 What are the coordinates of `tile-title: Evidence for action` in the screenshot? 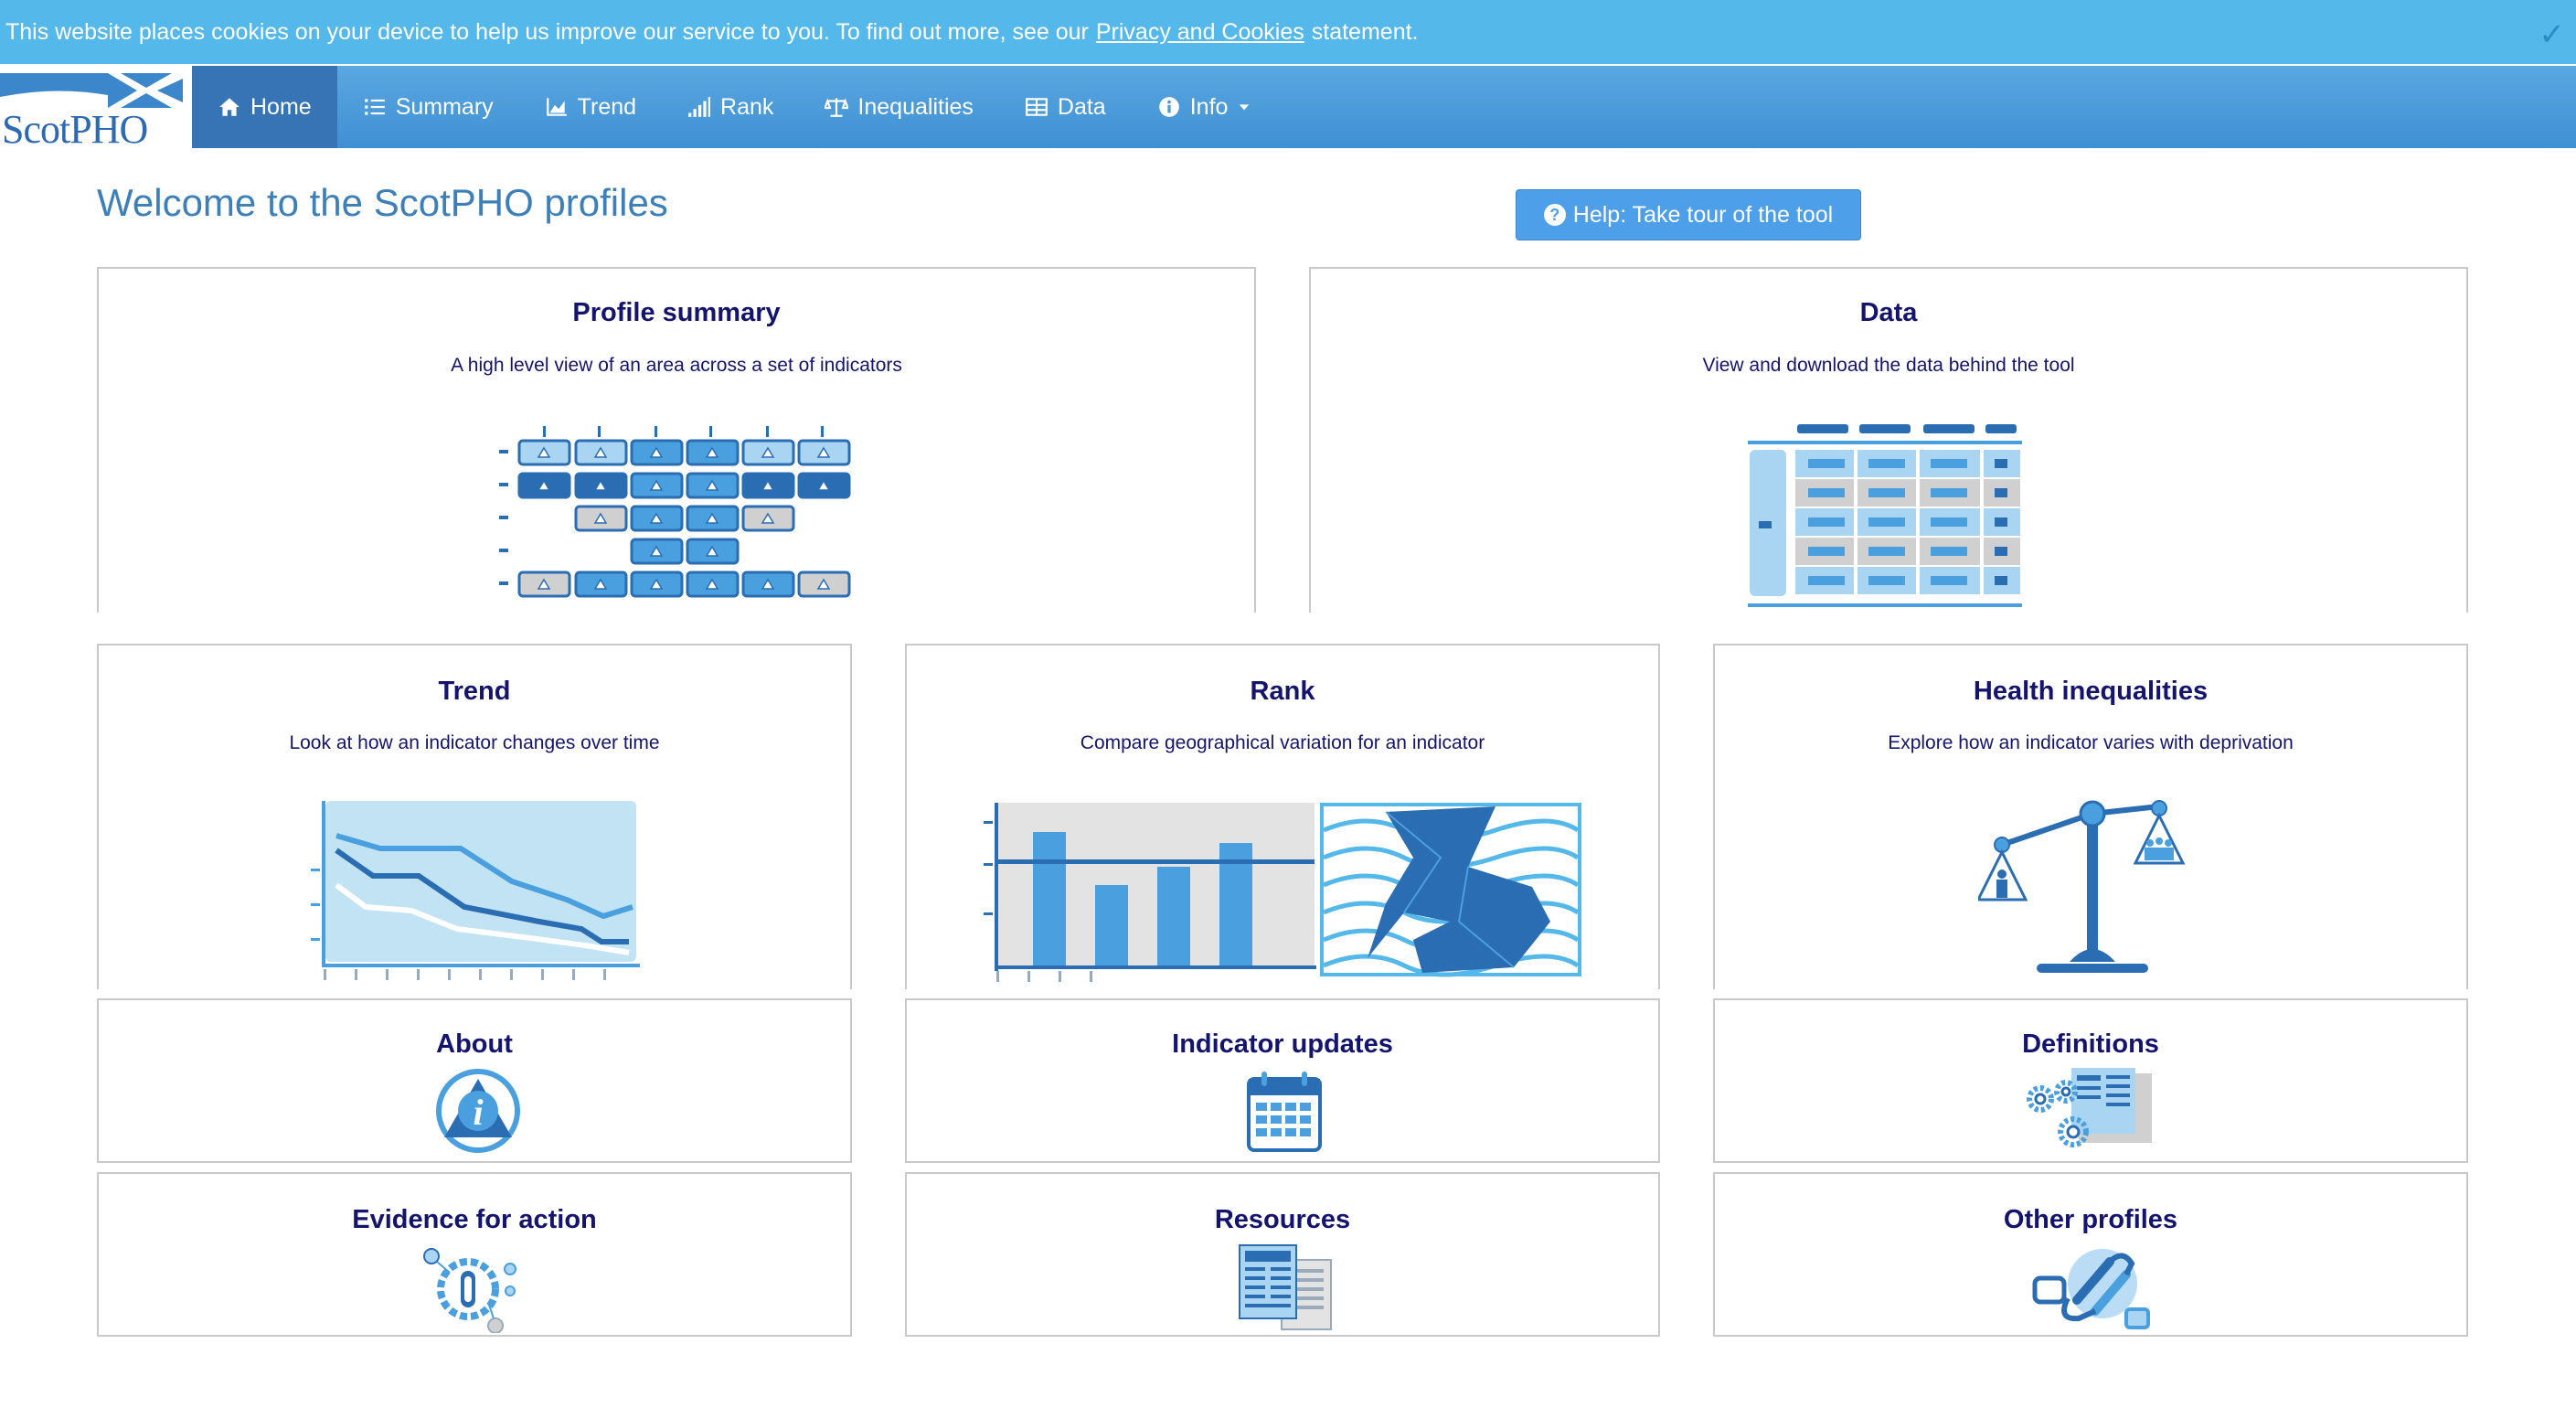 It's located at (475, 1219).